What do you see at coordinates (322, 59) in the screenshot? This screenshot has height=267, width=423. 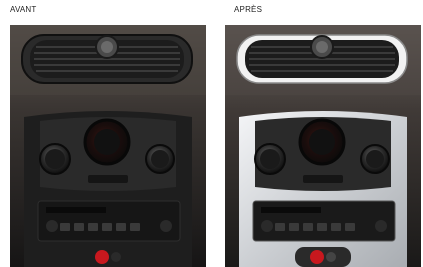 I see `vent-after` at bounding box center [322, 59].